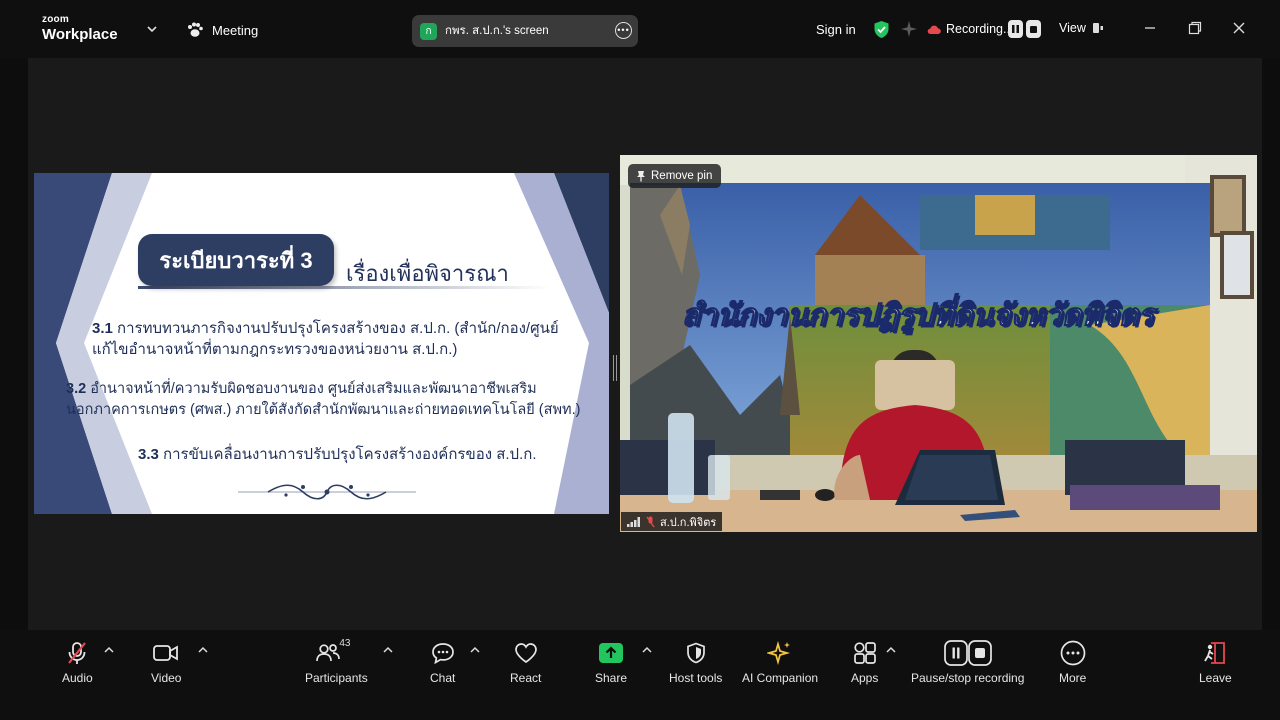  Describe the element at coordinates (695, 653) in the screenshot. I see `host-shield-icon` at that location.